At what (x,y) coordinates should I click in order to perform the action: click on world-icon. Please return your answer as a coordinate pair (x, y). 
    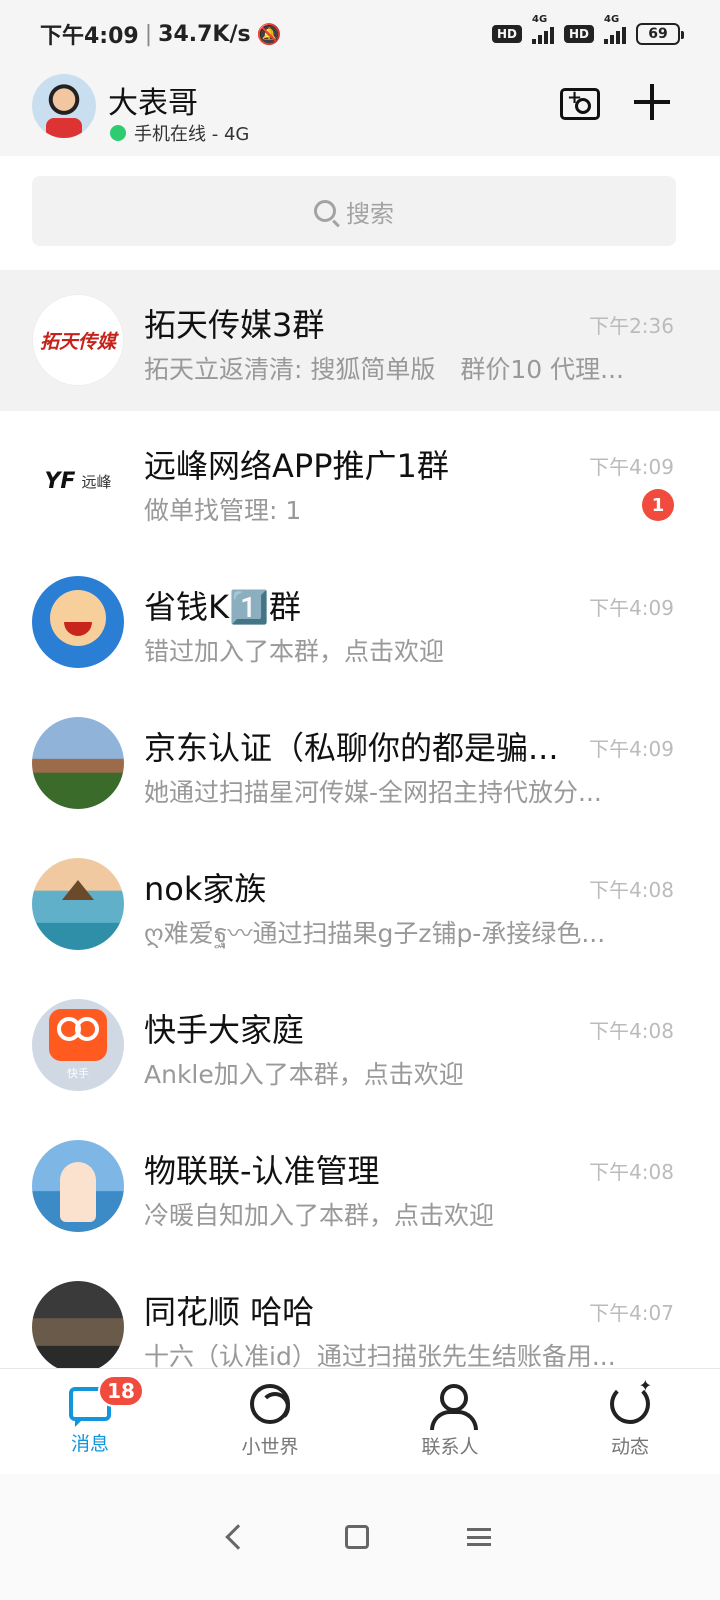
    Looking at the image, I should click on (270, 1404).